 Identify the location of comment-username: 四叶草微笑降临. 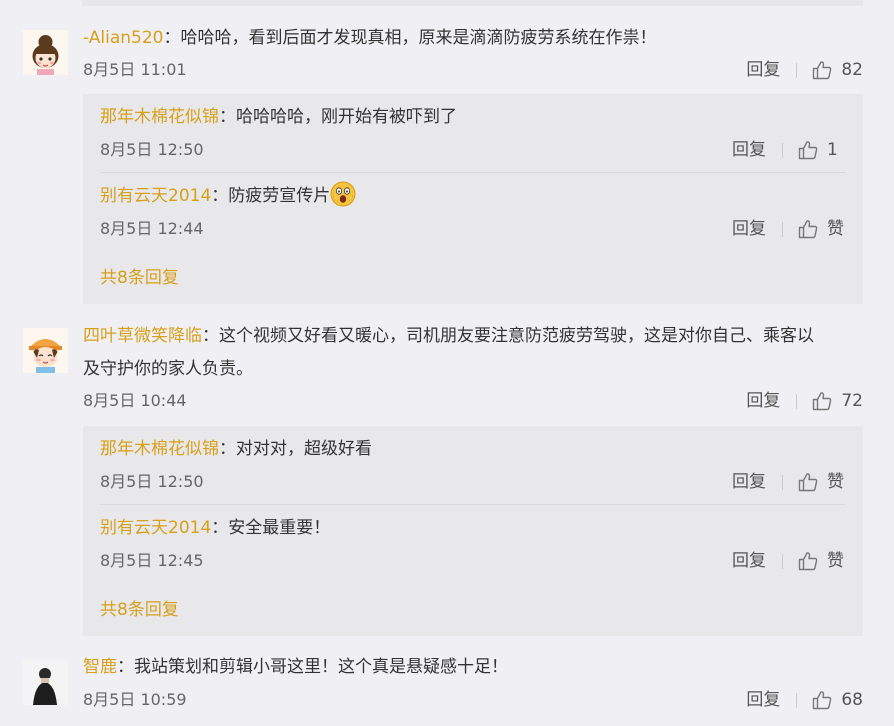
(142, 336).